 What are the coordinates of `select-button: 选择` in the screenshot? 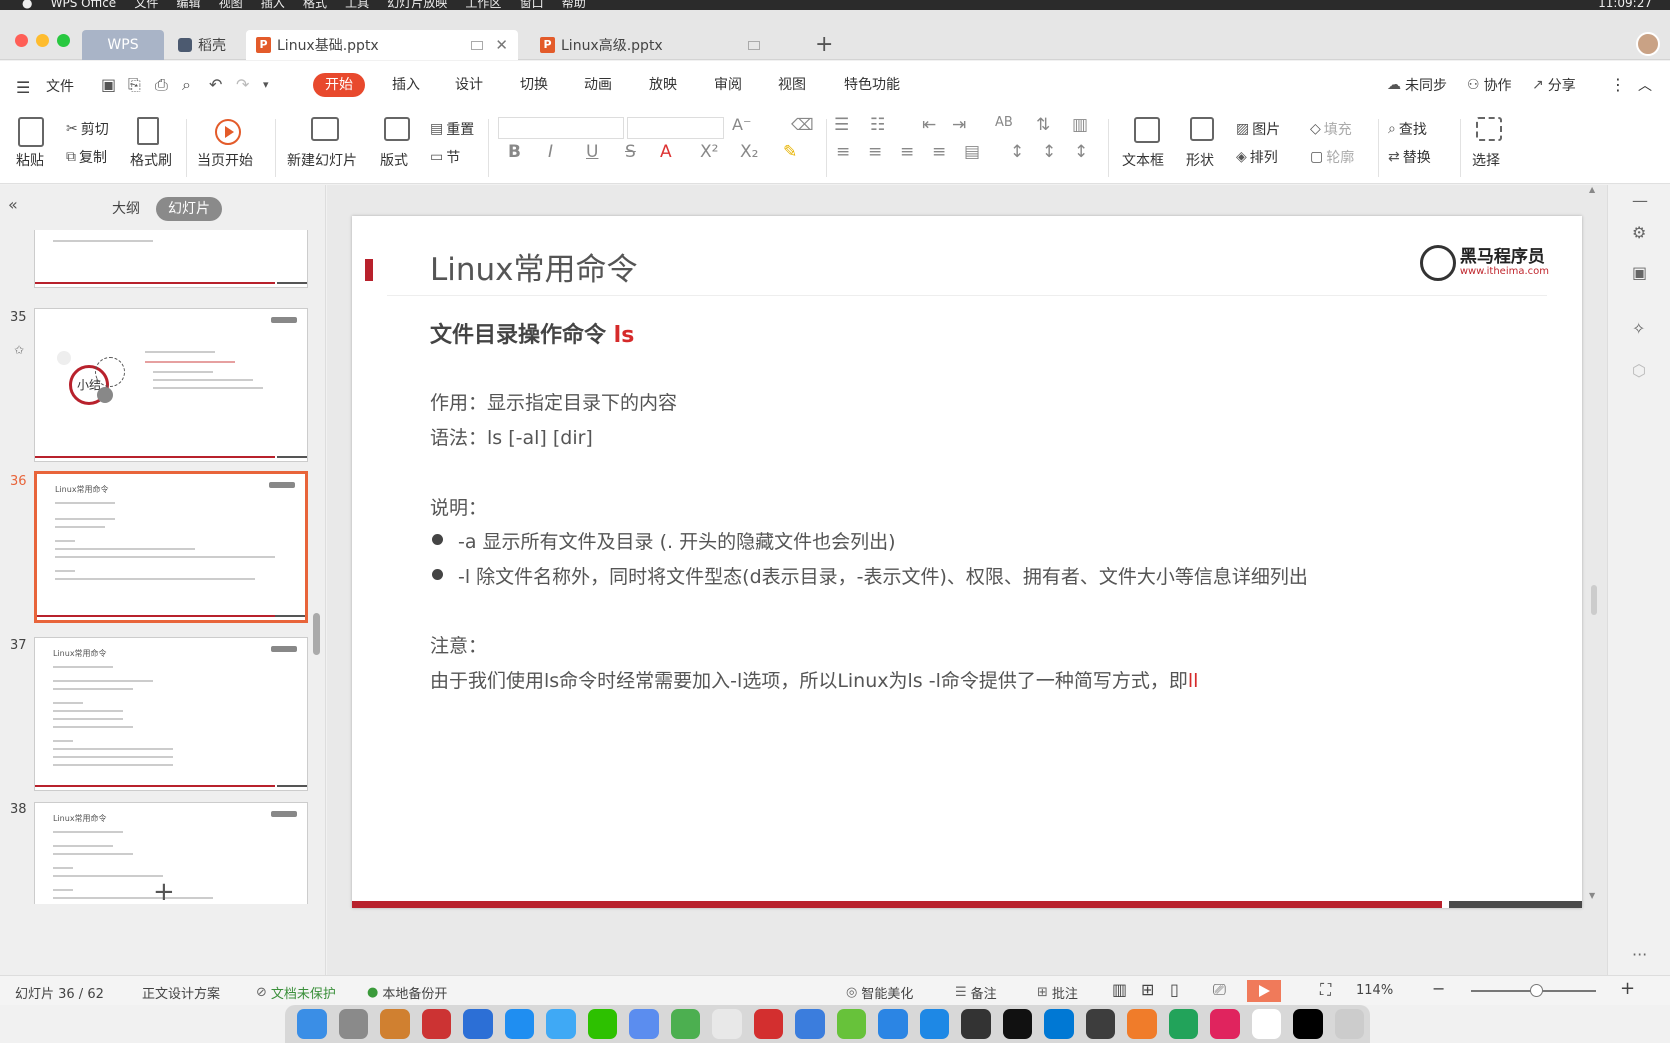 It's located at (1486, 160).